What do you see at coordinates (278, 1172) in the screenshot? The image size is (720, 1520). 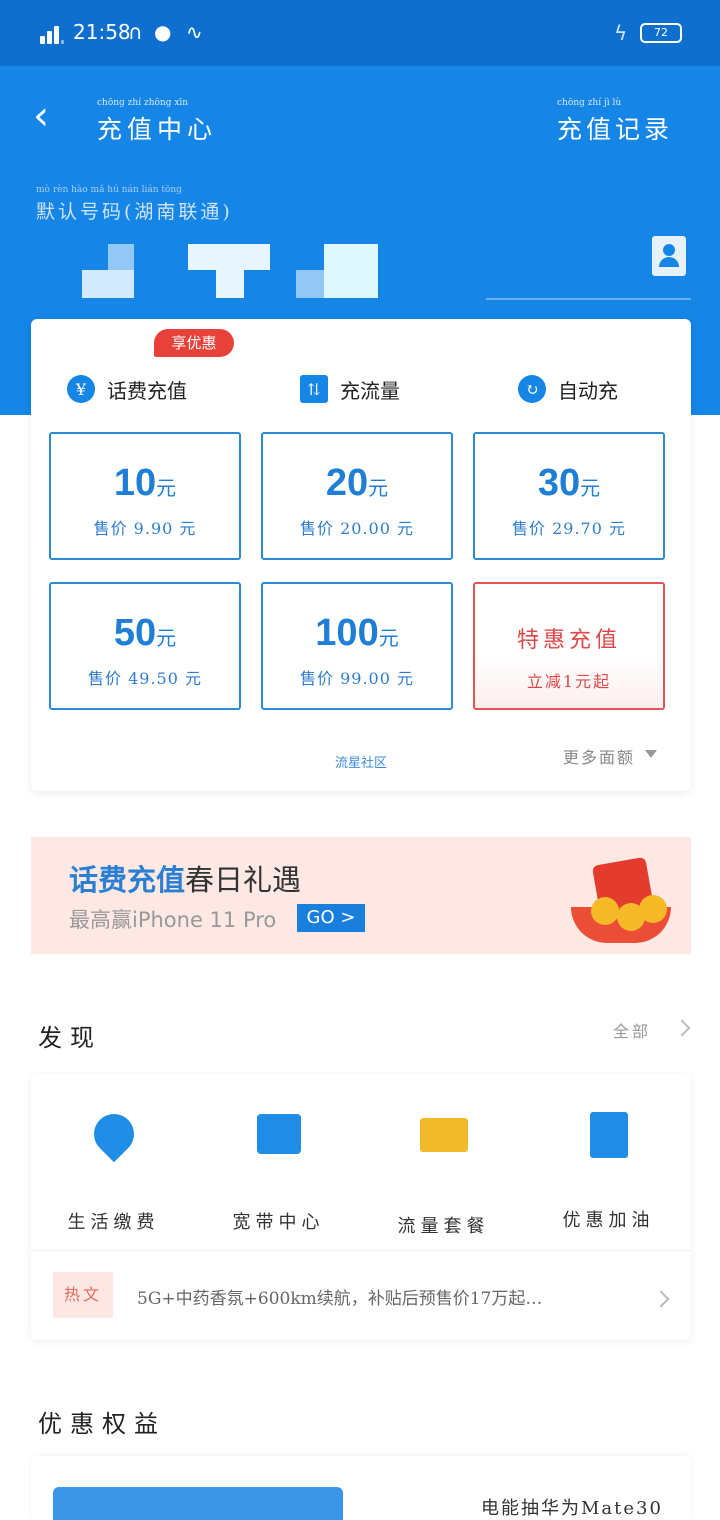 I see `discover-item-broadband: 宽带中心` at bounding box center [278, 1172].